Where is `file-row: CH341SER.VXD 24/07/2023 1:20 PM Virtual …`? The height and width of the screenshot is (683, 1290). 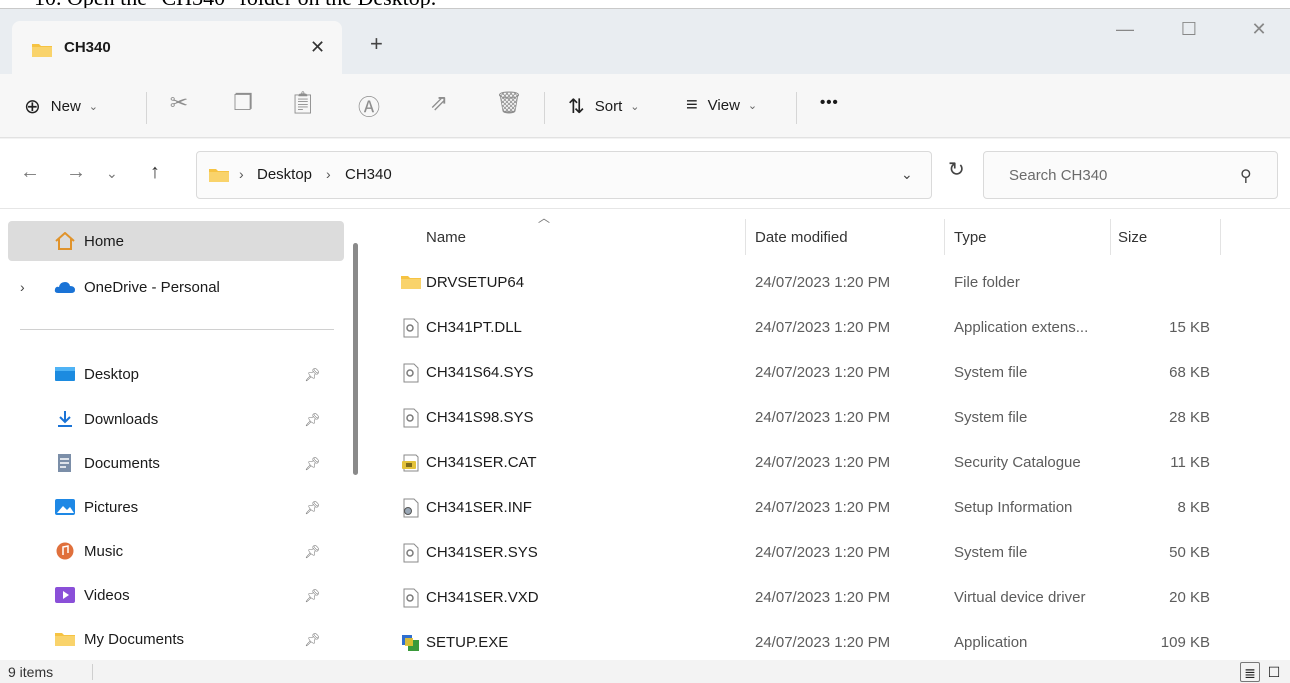
file-row: CH341SER.VXD 24/07/2023 1:20 PM Virtual … is located at coordinates (830, 599).